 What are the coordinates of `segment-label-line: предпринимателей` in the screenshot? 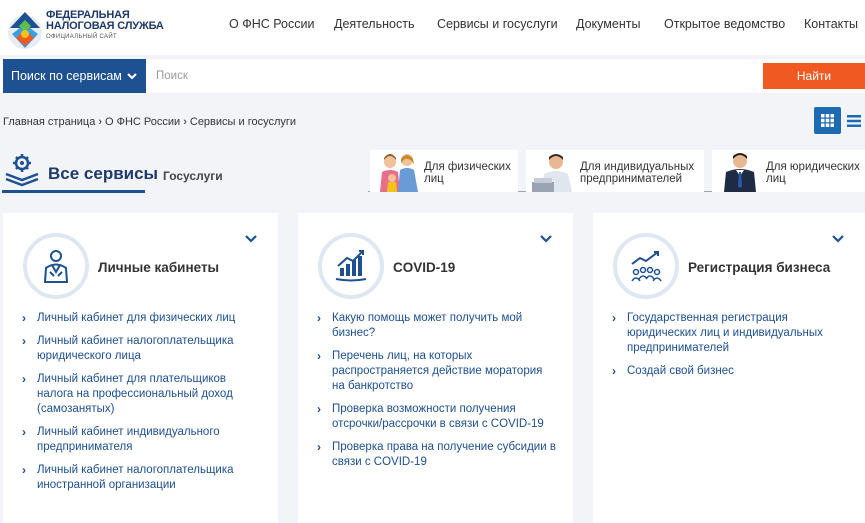 It's located at (631, 179).